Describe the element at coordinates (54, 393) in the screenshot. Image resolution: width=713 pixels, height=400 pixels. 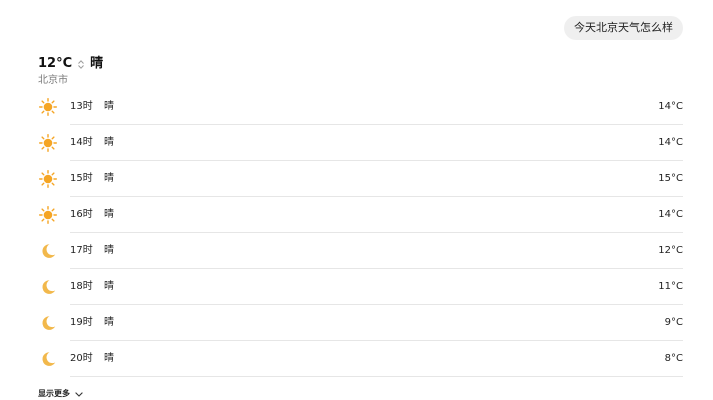
I see `show-more-label: 显示更多` at that location.